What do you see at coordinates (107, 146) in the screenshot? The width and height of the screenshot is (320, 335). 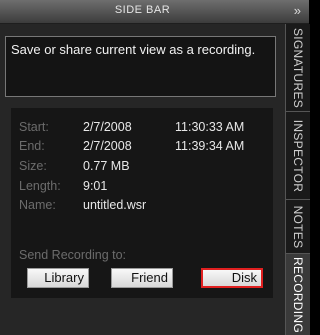 I see `end-date: 2/7/2008` at bounding box center [107, 146].